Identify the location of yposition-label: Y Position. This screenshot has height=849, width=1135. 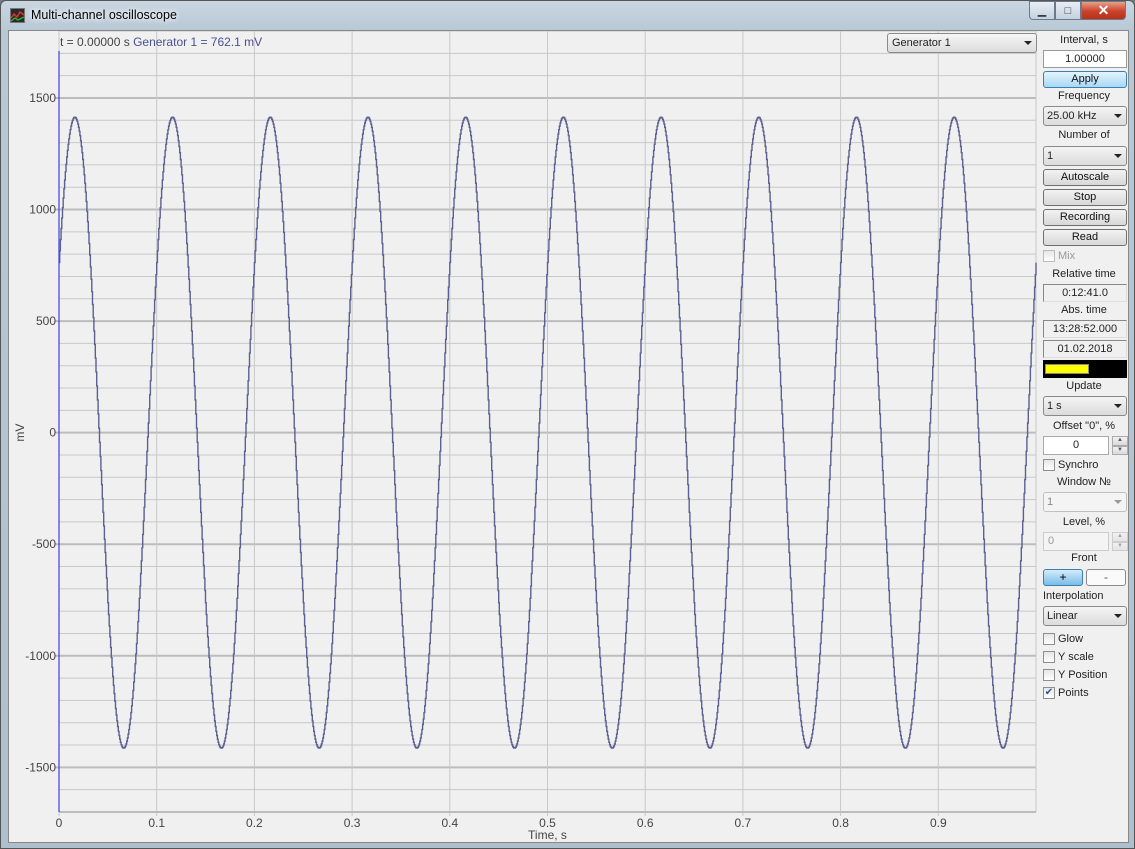
(1083, 675).